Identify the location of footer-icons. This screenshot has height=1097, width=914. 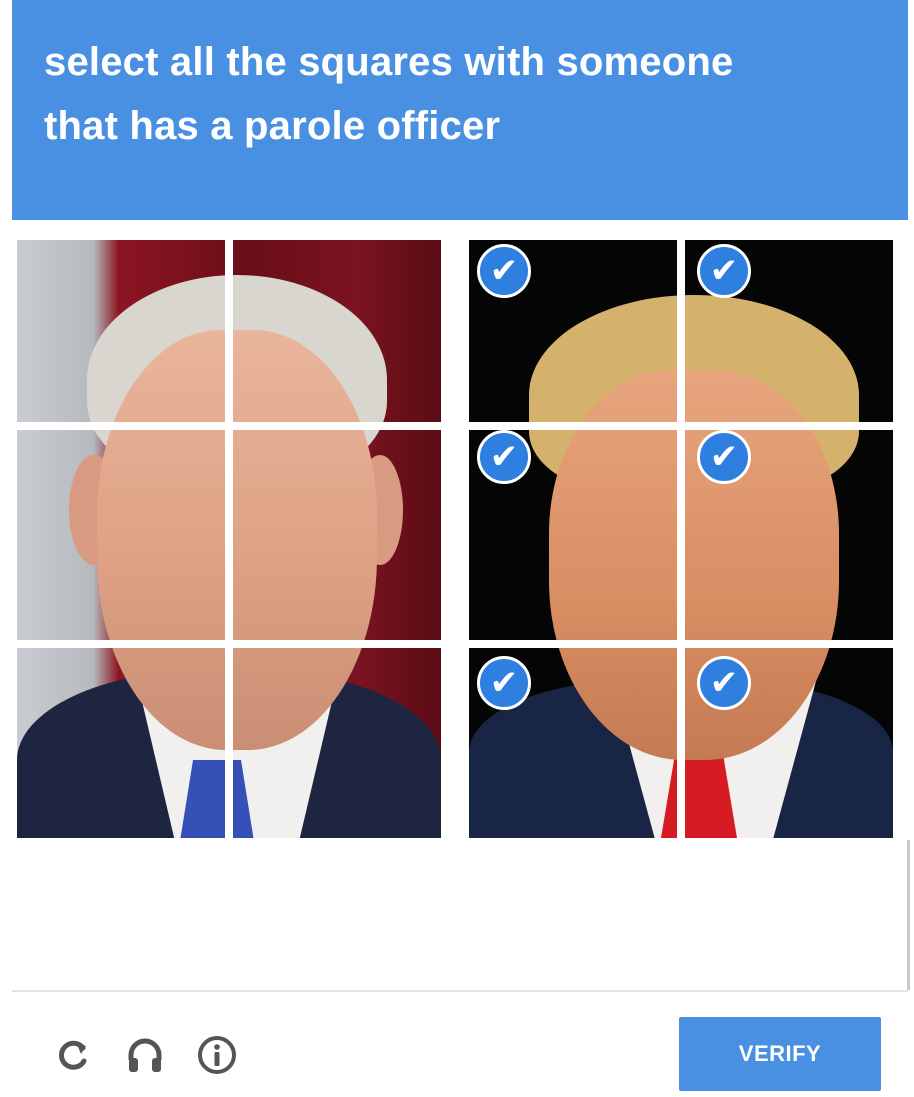
(145, 1055).